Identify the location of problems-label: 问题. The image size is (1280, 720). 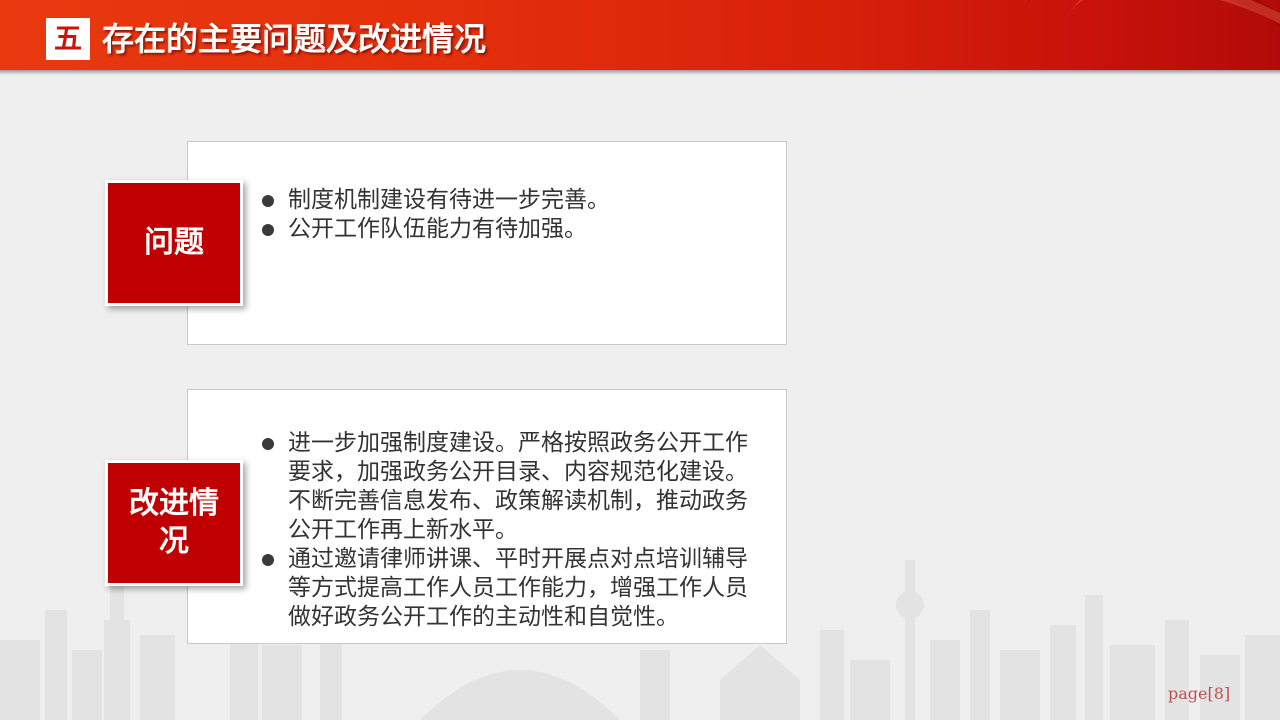
(174, 242).